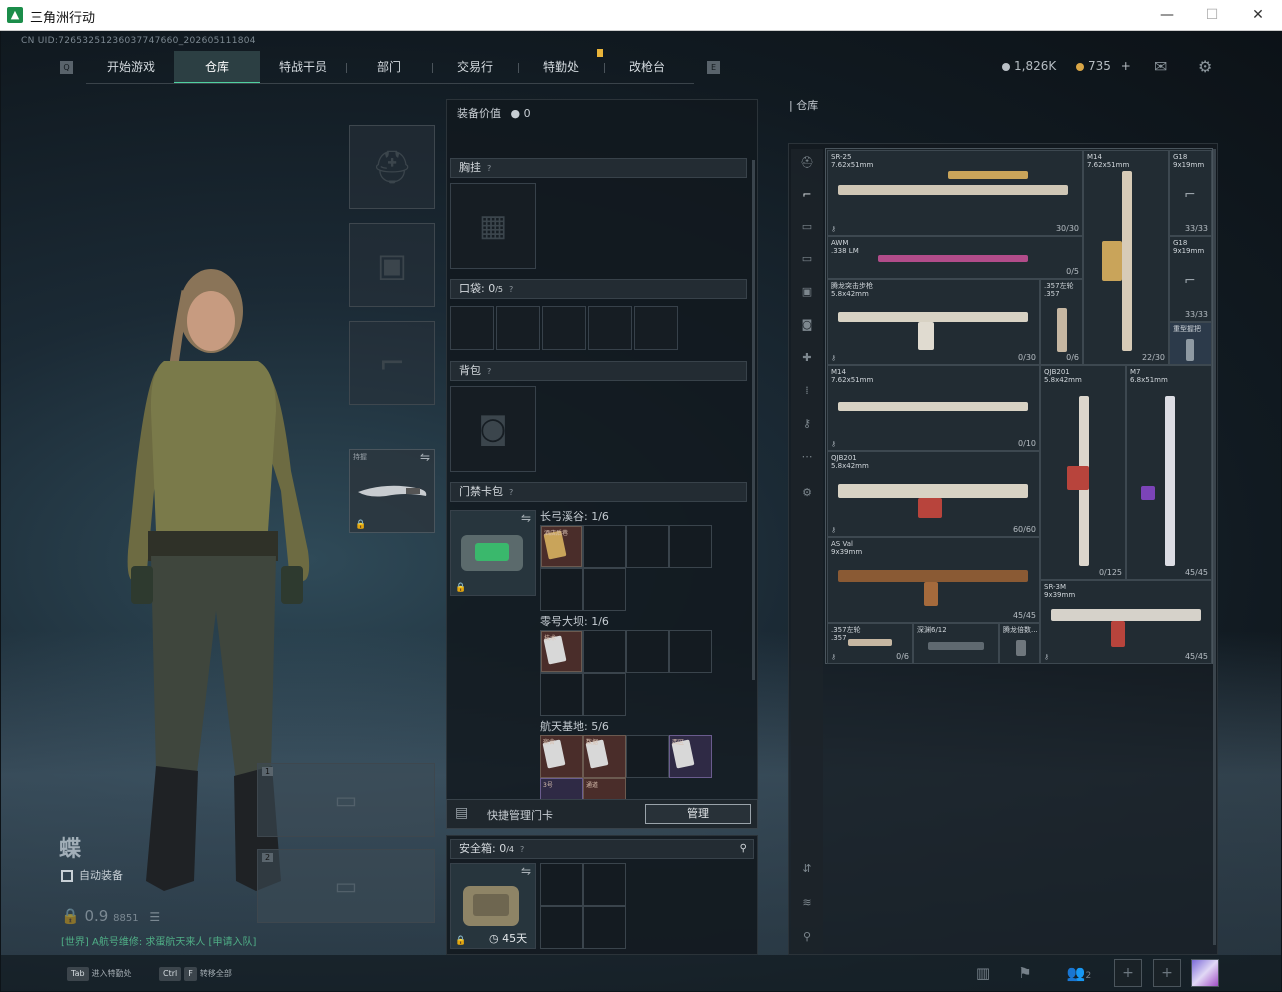  Describe the element at coordinates (1126, 622) in the screenshot. I see `weapon-sr3m: SR-3M 9x39mm ⚷ 45/45` at that location.